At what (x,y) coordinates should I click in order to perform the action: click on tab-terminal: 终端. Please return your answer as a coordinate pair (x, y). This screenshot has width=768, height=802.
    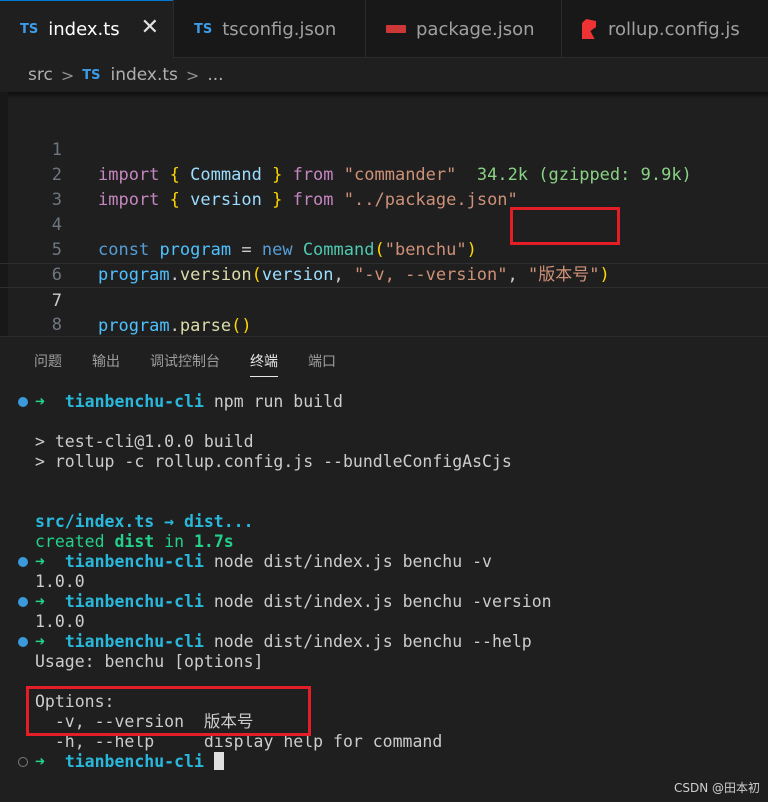
    Looking at the image, I should click on (264, 362).